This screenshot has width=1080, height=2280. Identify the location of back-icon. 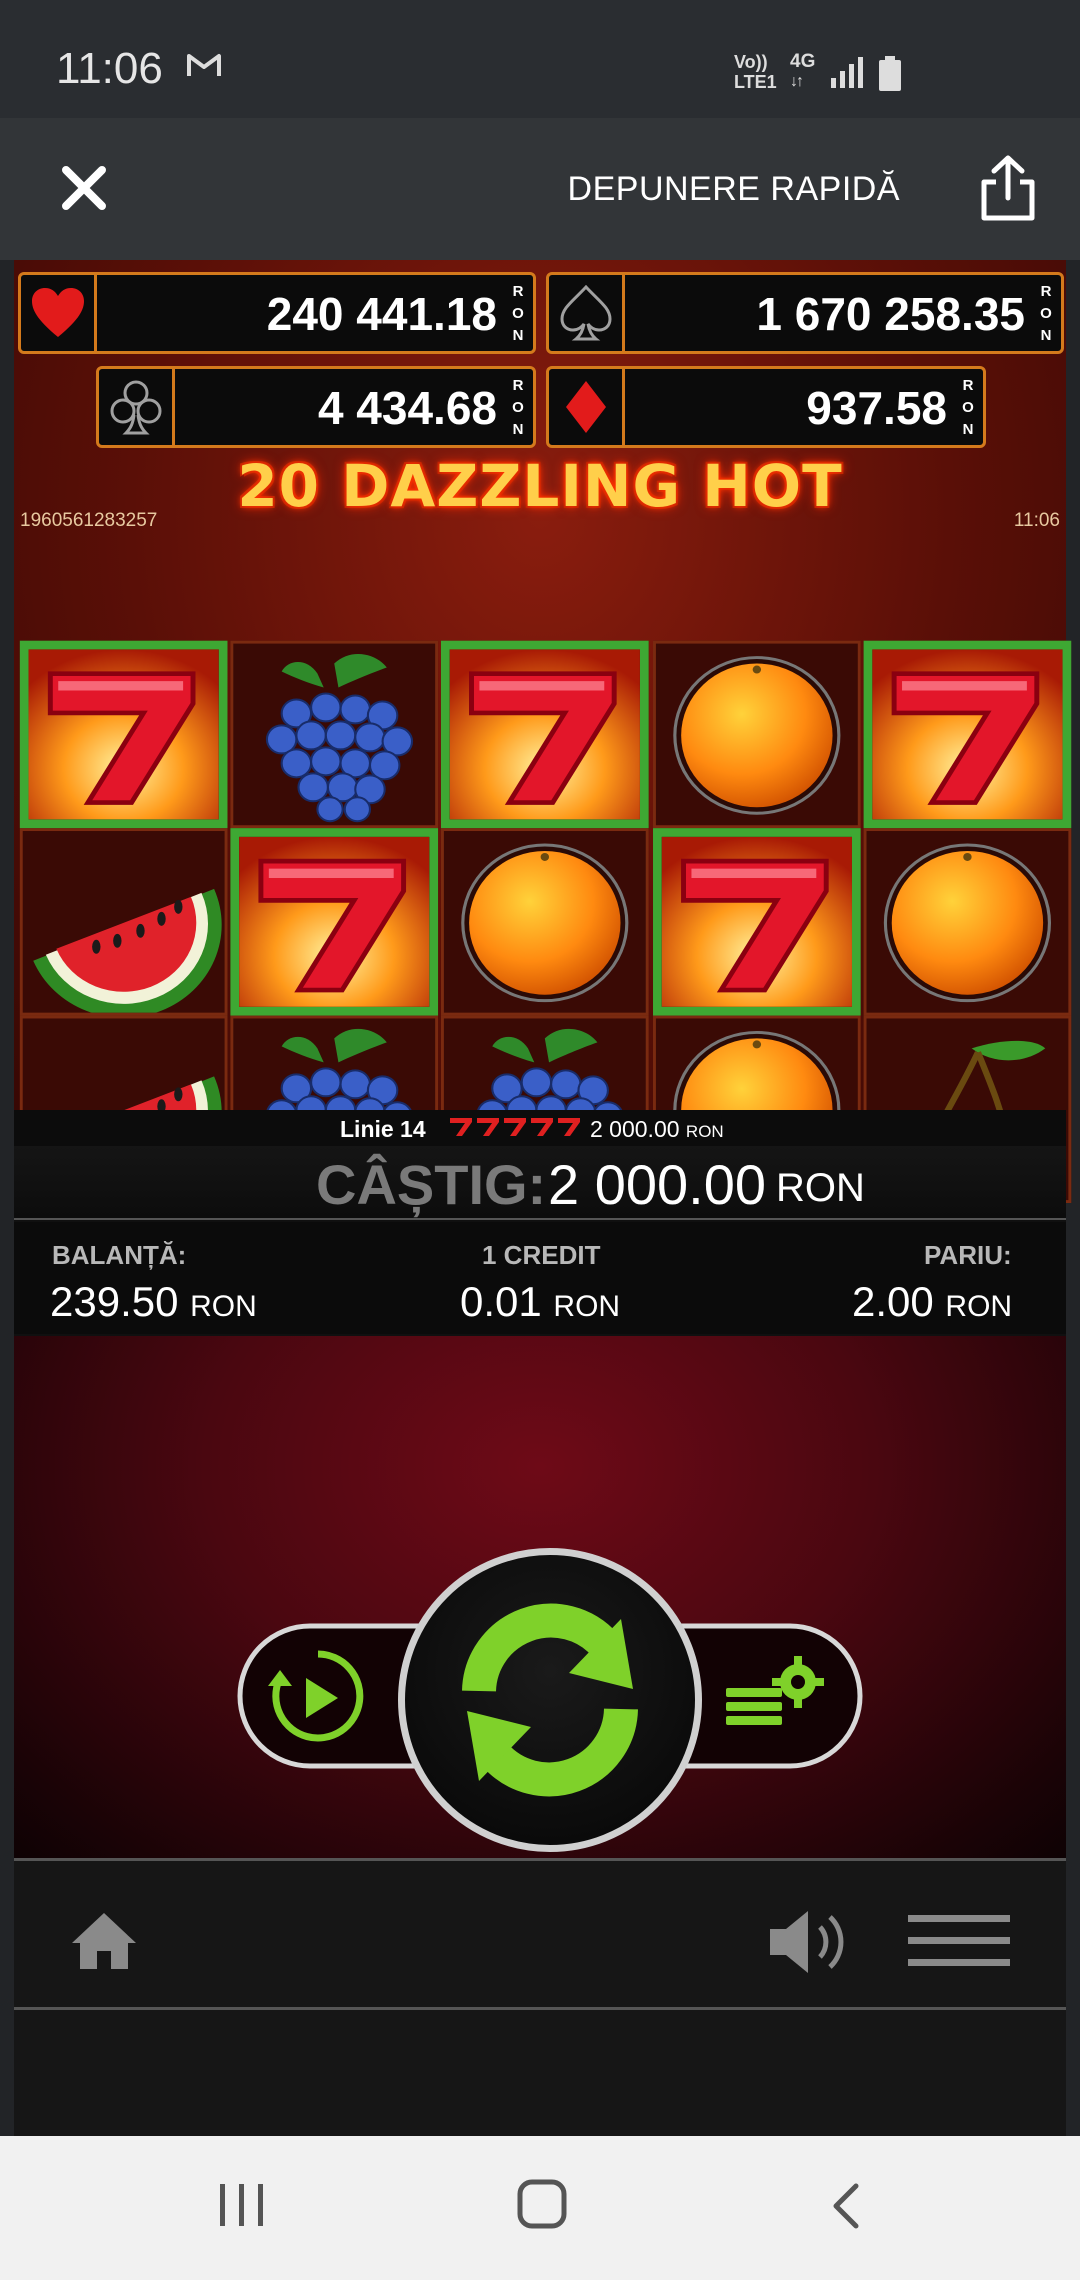
(845, 2206).